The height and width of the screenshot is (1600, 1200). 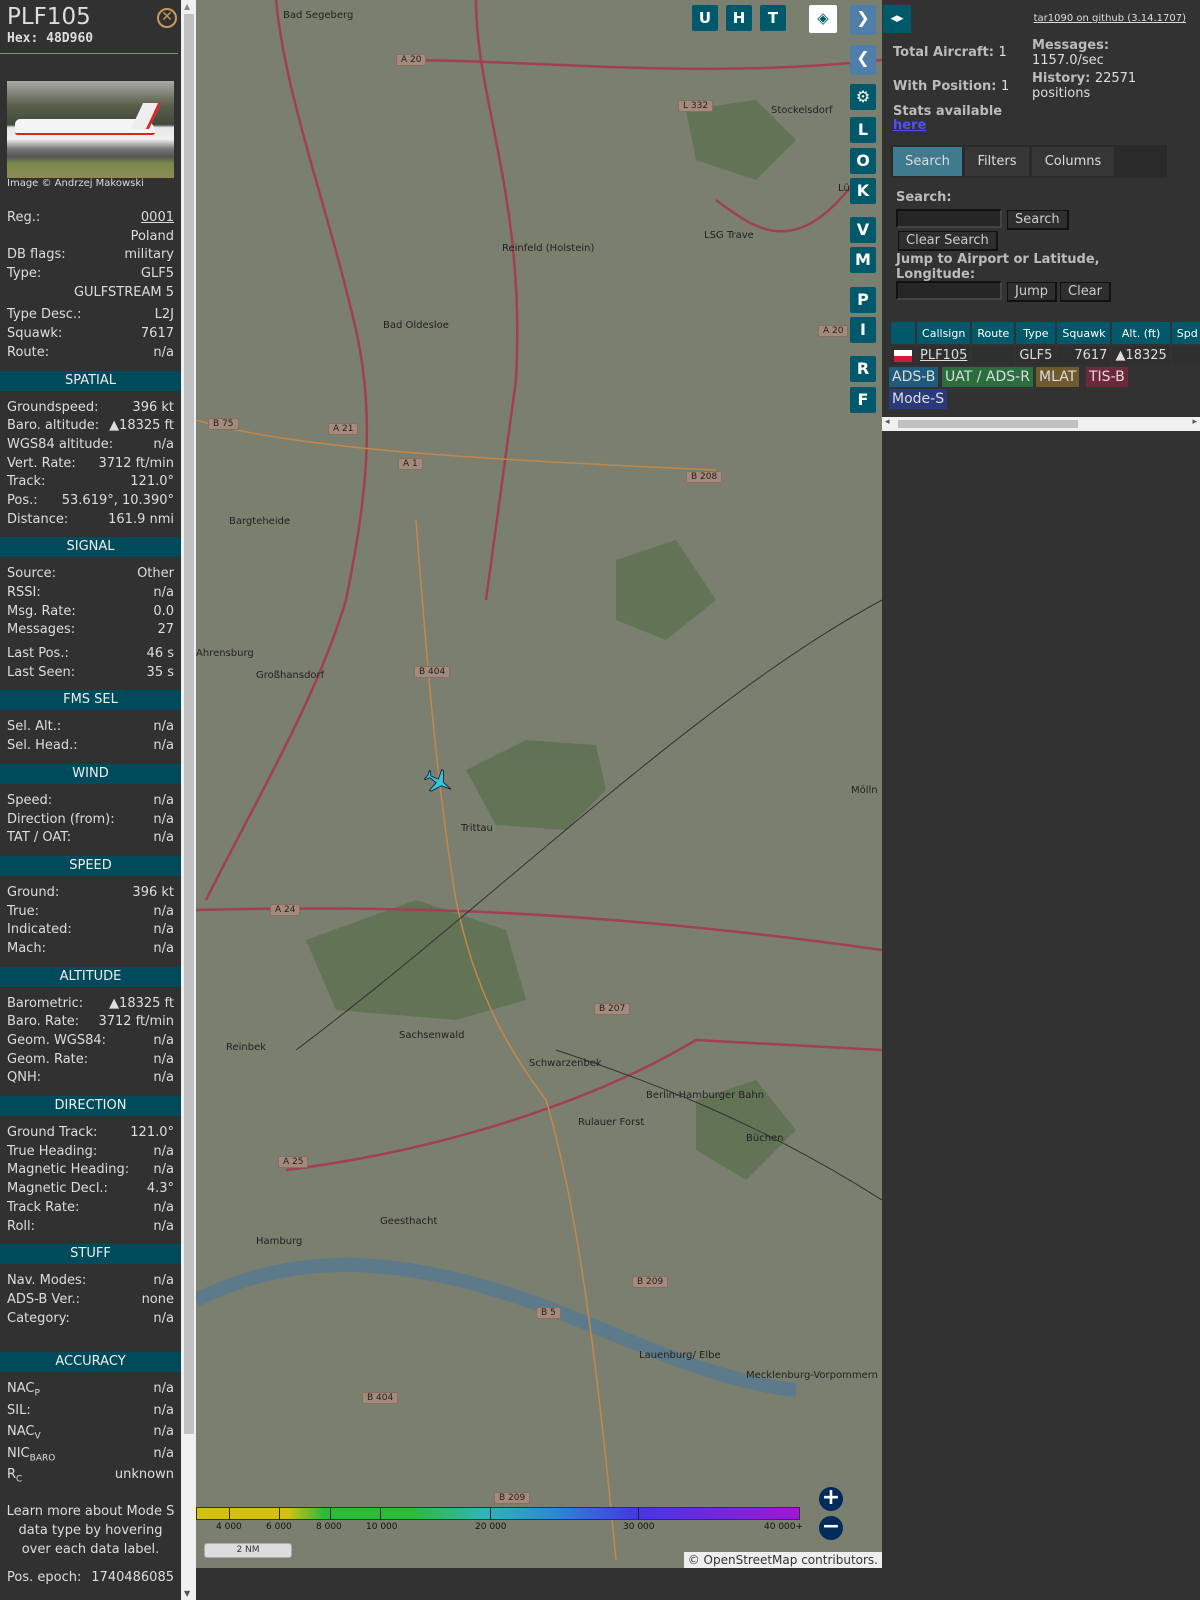 What do you see at coordinates (863, 191) in the screenshot?
I see `map-button-k: K` at bounding box center [863, 191].